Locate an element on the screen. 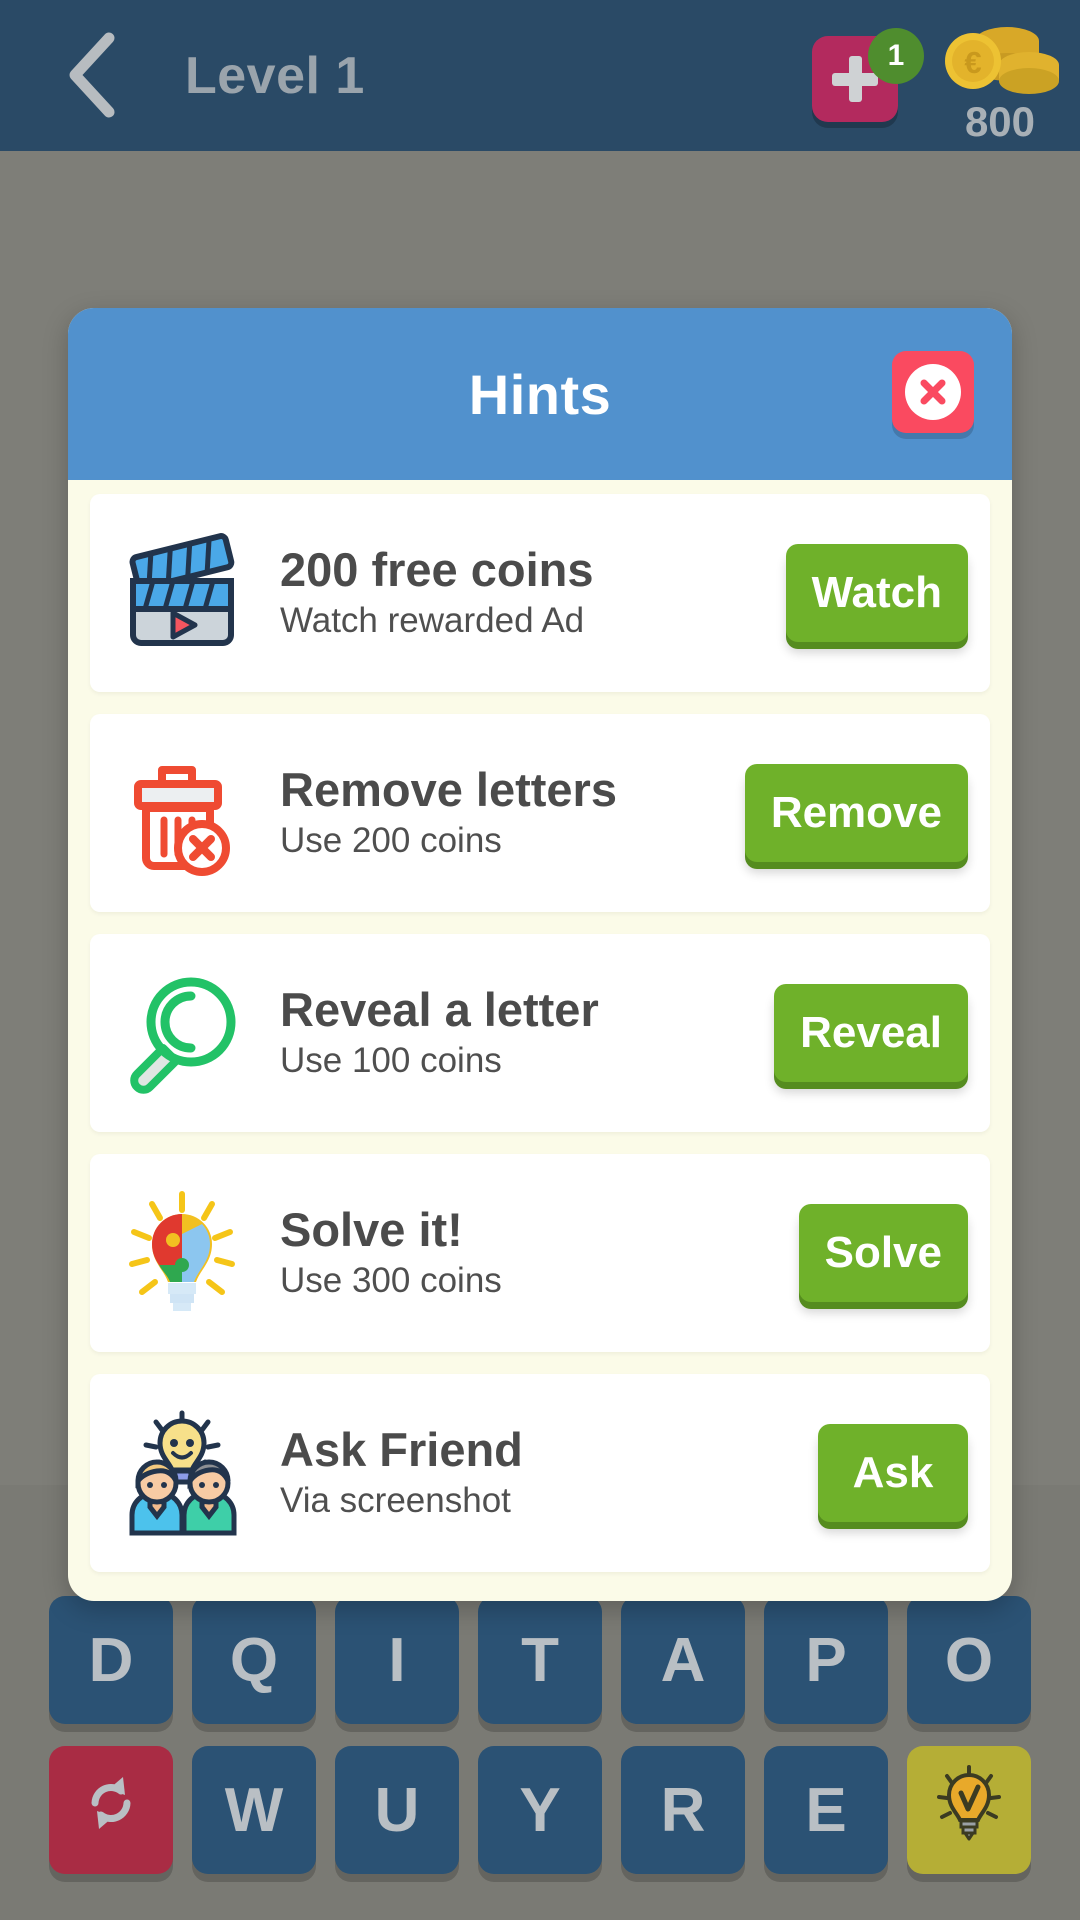 The height and width of the screenshot is (1920, 1080). remove-button: Remove is located at coordinates (856, 813).